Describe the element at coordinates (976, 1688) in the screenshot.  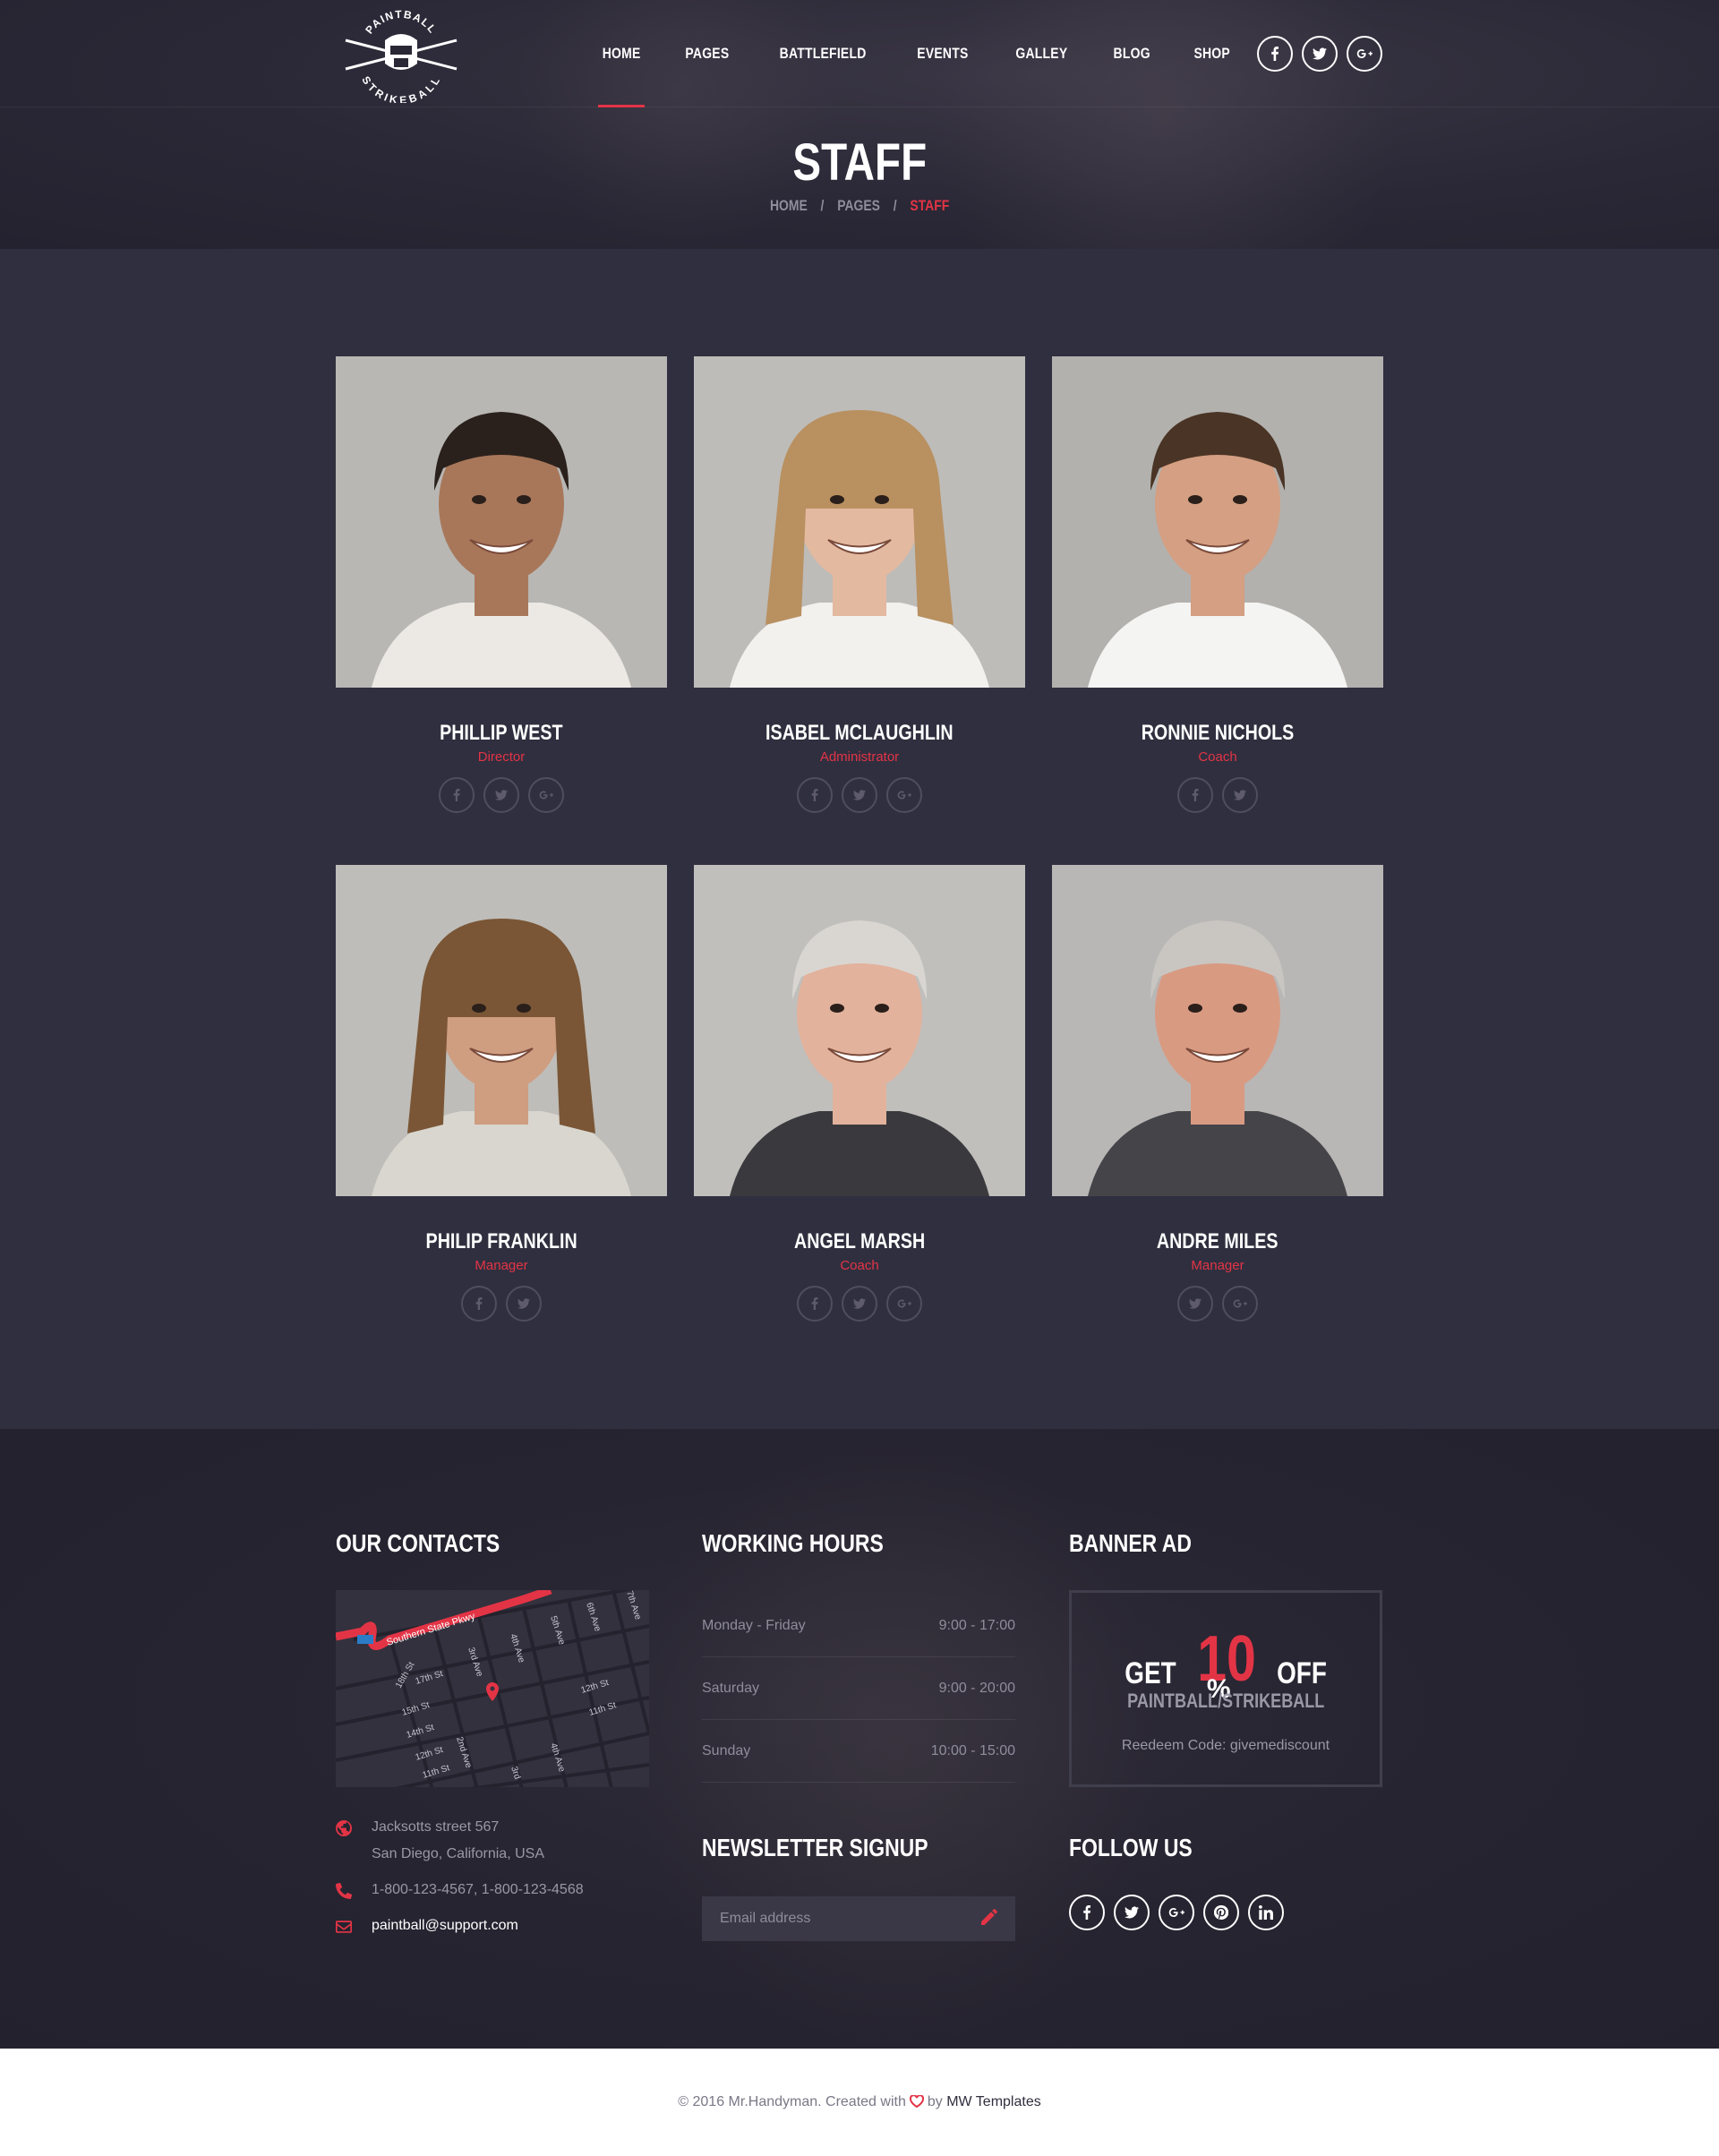
I see `hours-time: 9:00 - 20:00` at that location.